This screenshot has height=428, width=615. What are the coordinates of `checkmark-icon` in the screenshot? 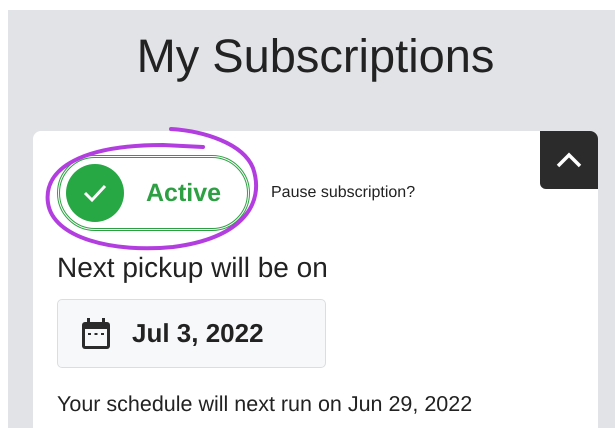 It's located at (95, 193).